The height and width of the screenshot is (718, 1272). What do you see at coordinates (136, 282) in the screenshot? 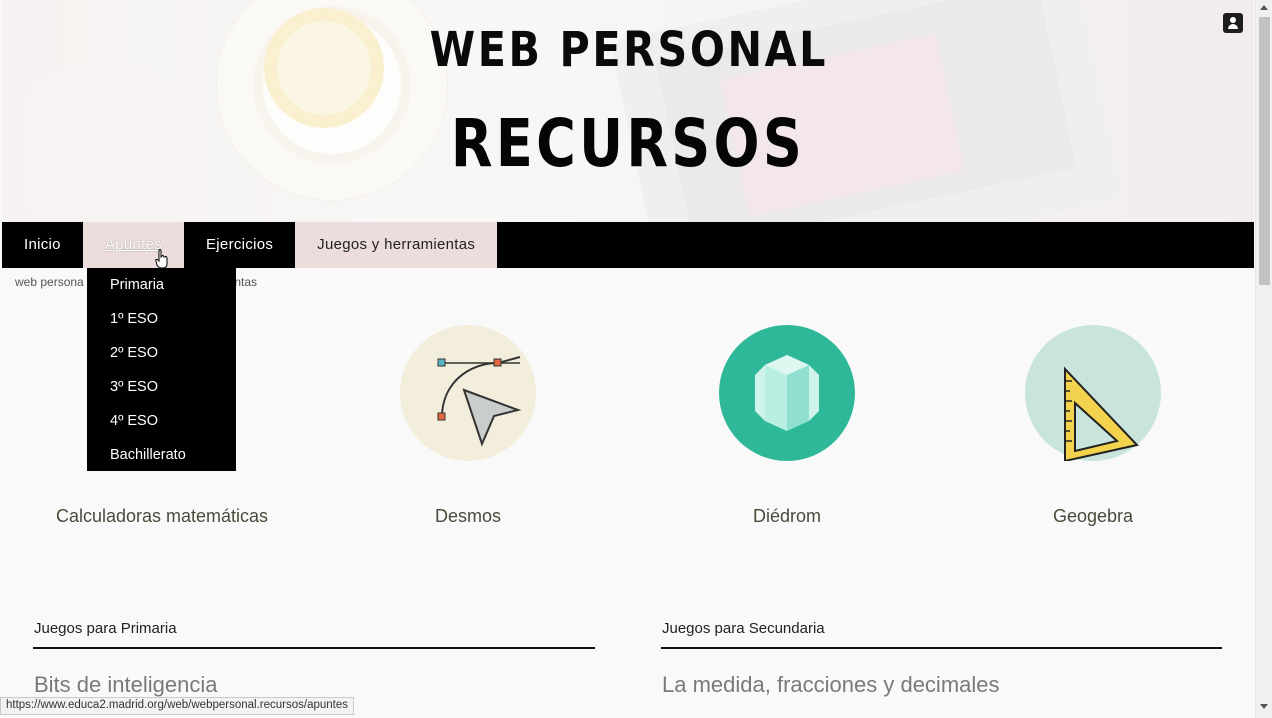
I see `breadcrumb: web persona mientas` at bounding box center [136, 282].